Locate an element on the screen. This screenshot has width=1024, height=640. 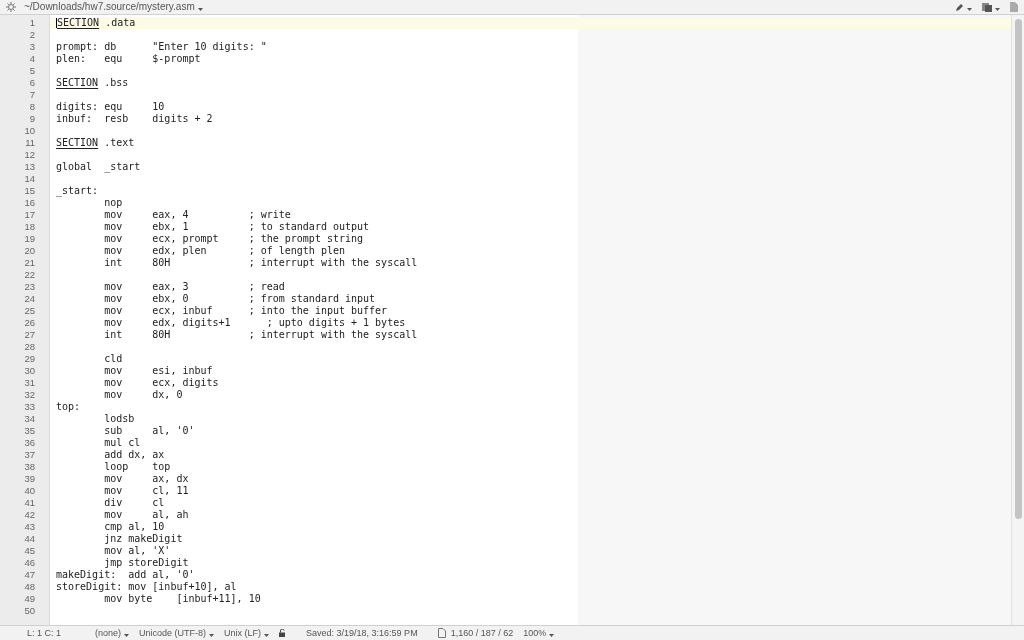
line-number: 32 is located at coordinates (29, 395).